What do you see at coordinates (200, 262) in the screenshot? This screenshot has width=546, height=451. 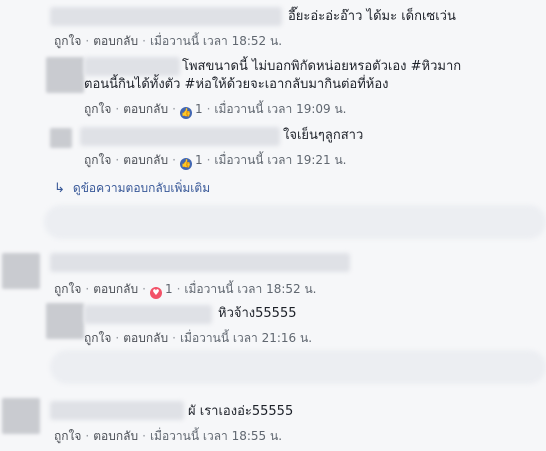 I see `comment-text-blurred` at bounding box center [200, 262].